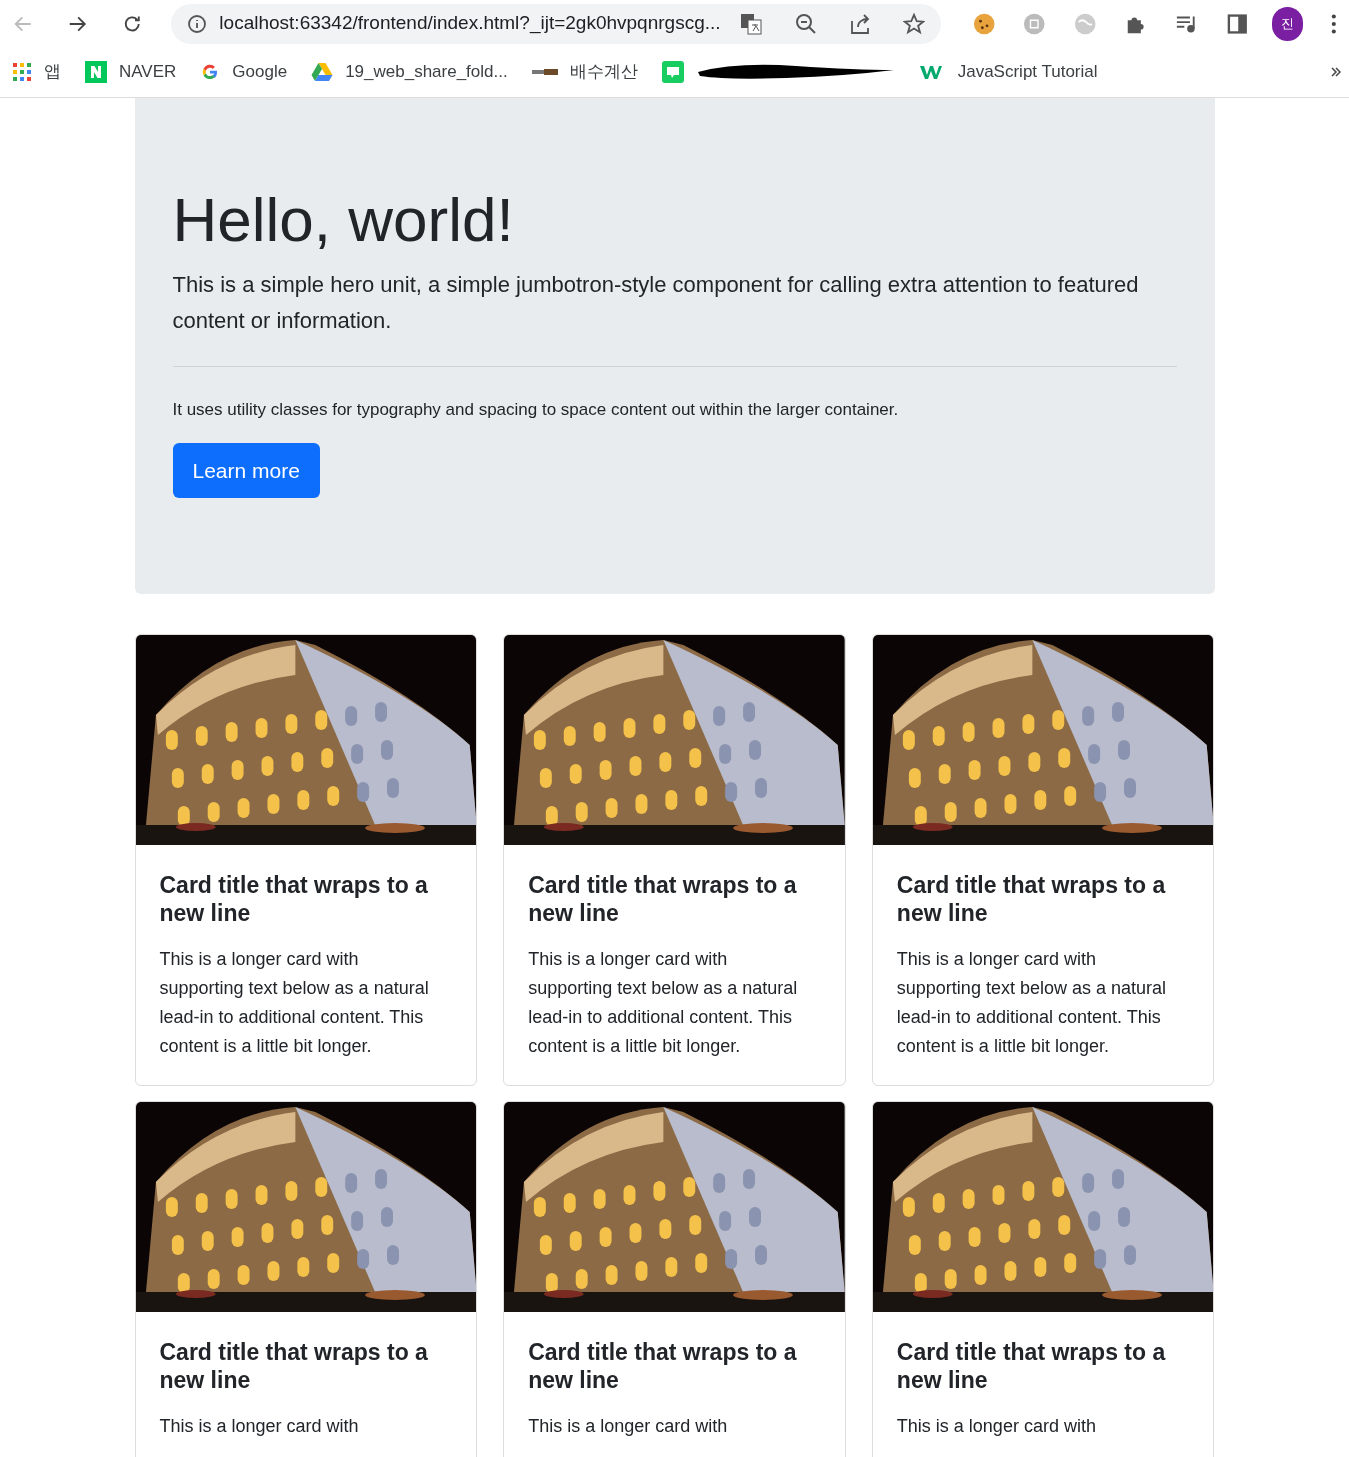 This screenshot has height=1457, width=1349. I want to click on star-icon, so click(913, 23).